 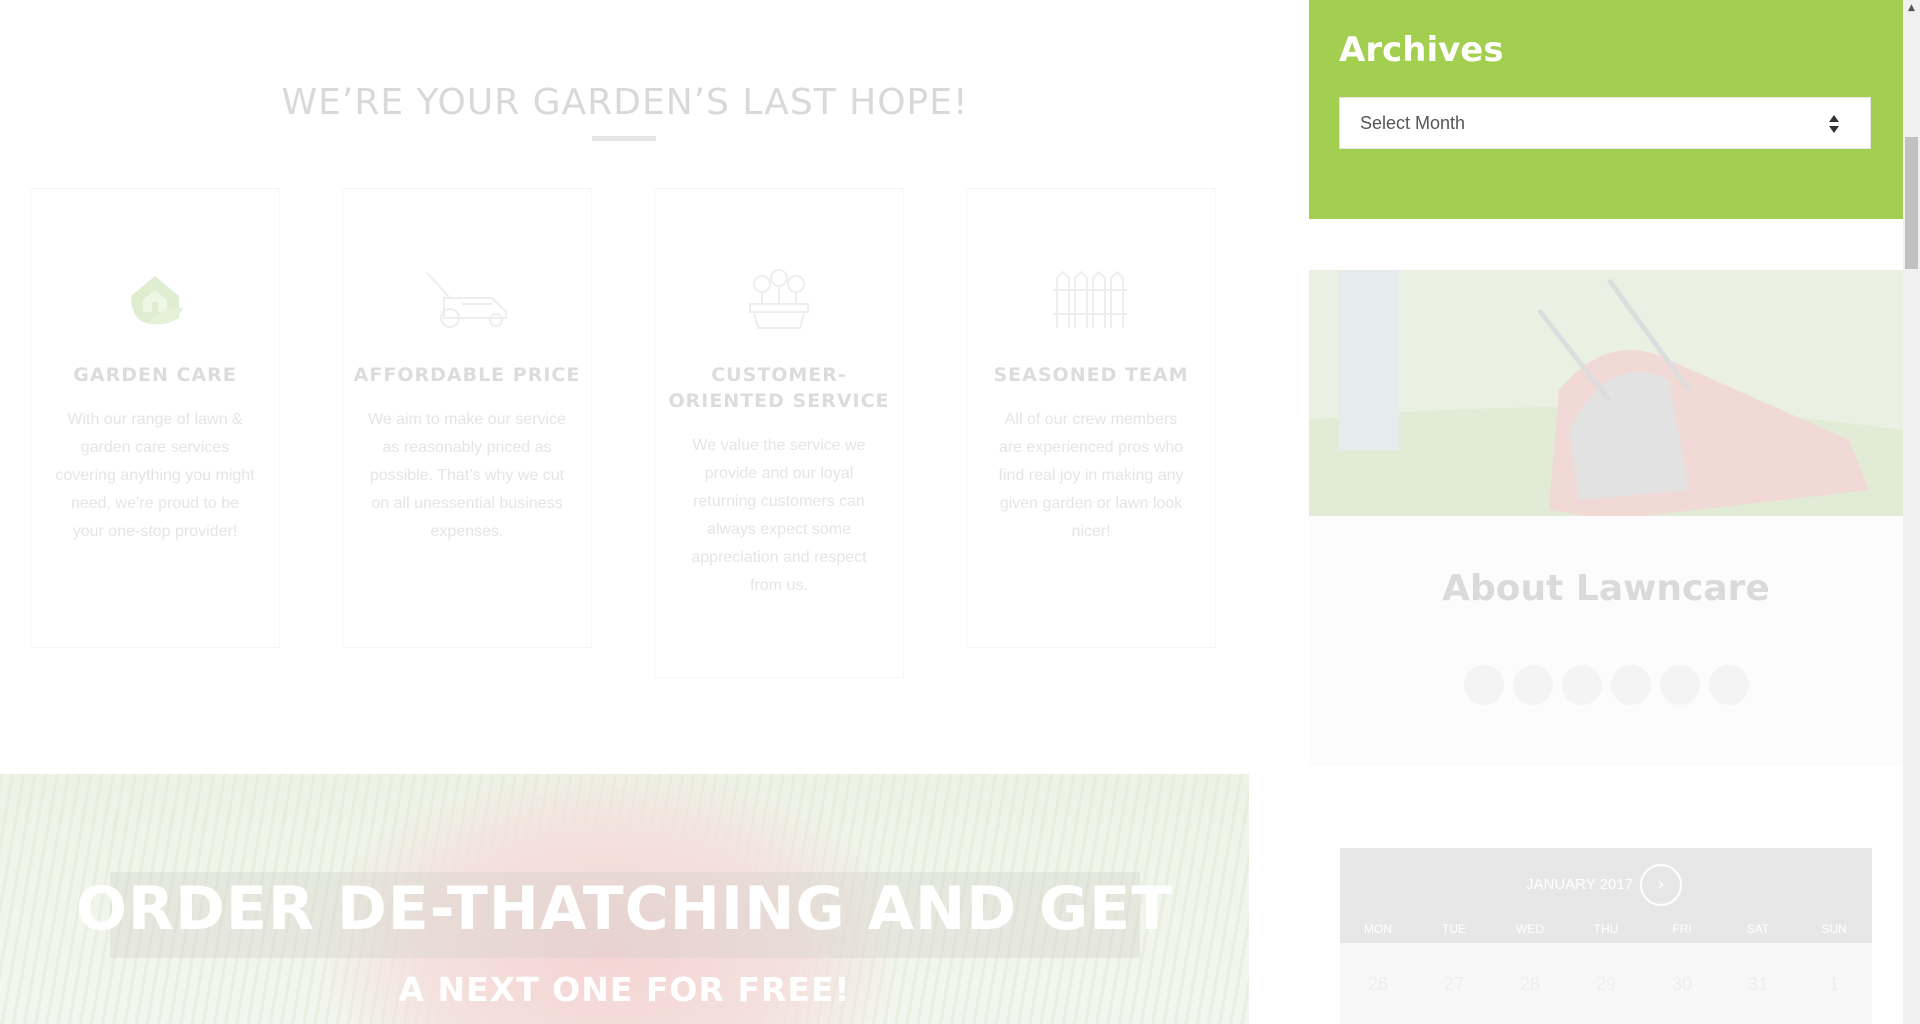 What do you see at coordinates (1606, 588) in the screenshot?
I see `about-title: About Lawncare` at bounding box center [1606, 588].